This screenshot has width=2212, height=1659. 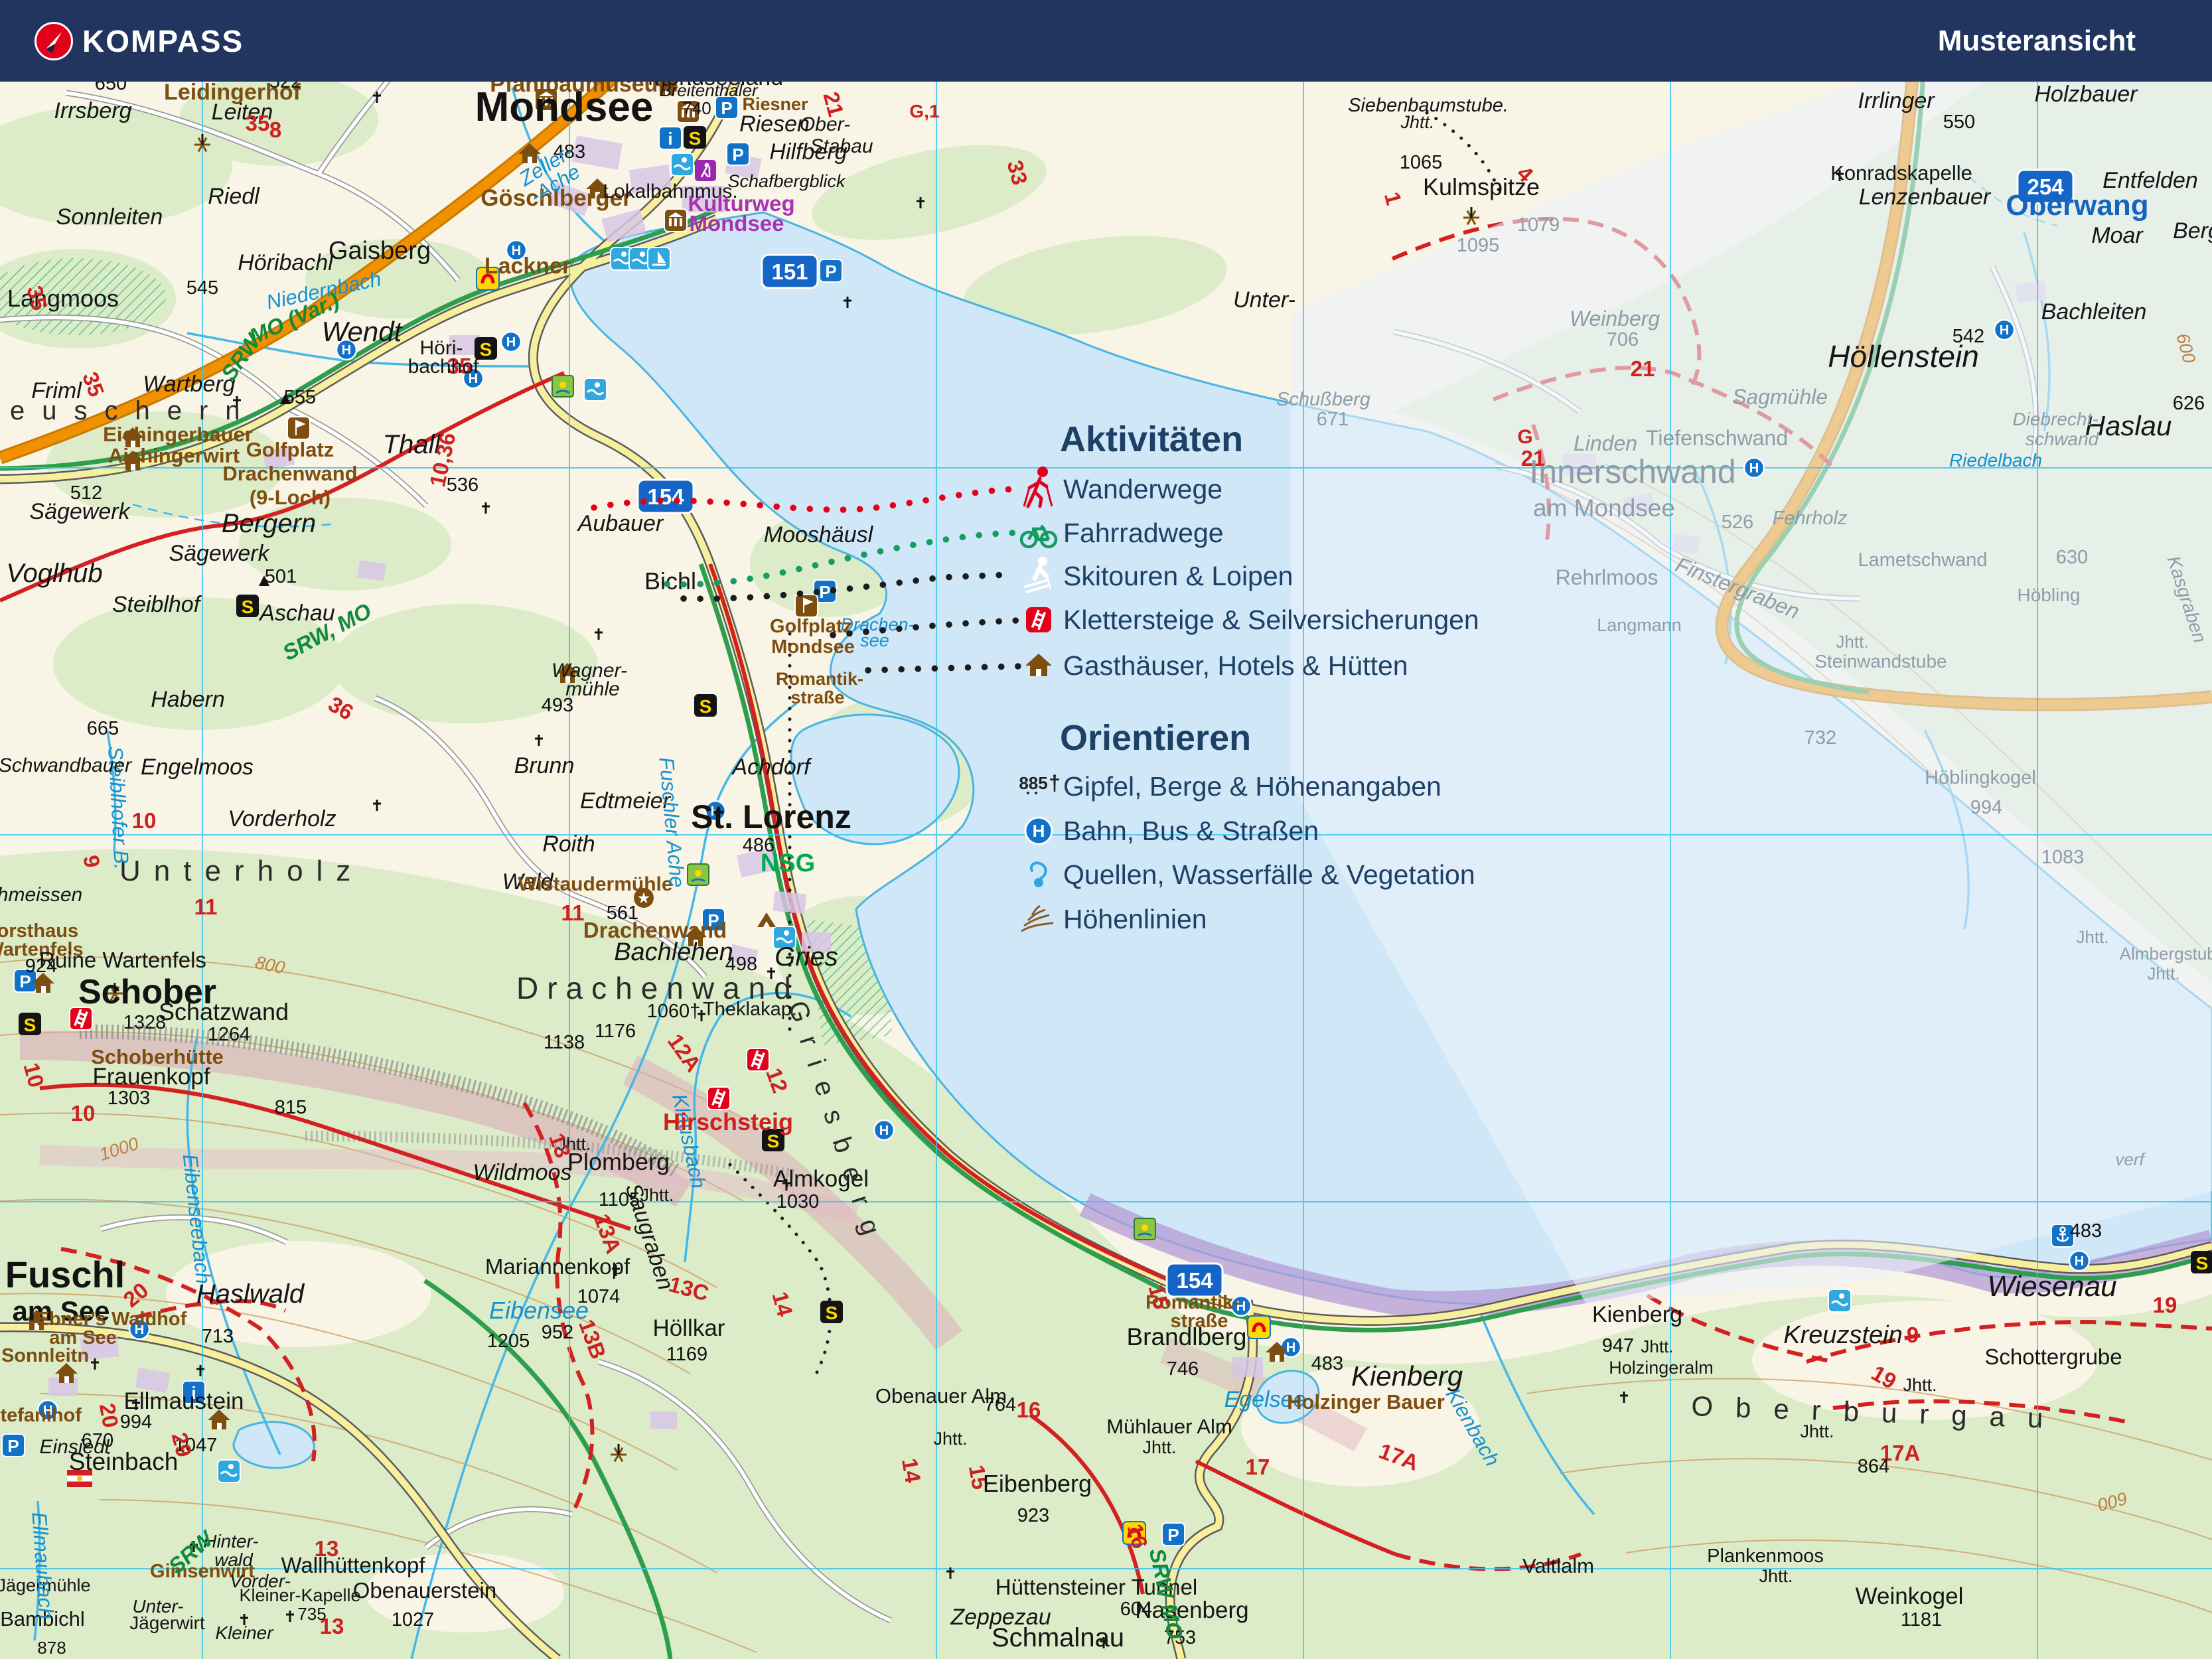 I want to click on map-label: Rehrlmoos, so click(x=1607, y=577).